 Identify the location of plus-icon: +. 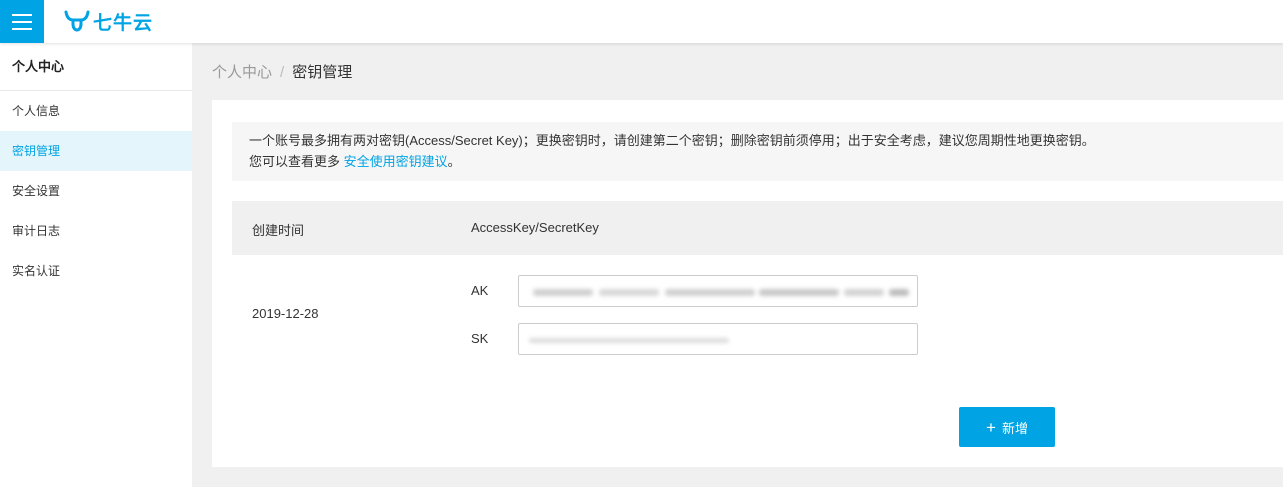
(991, 427).